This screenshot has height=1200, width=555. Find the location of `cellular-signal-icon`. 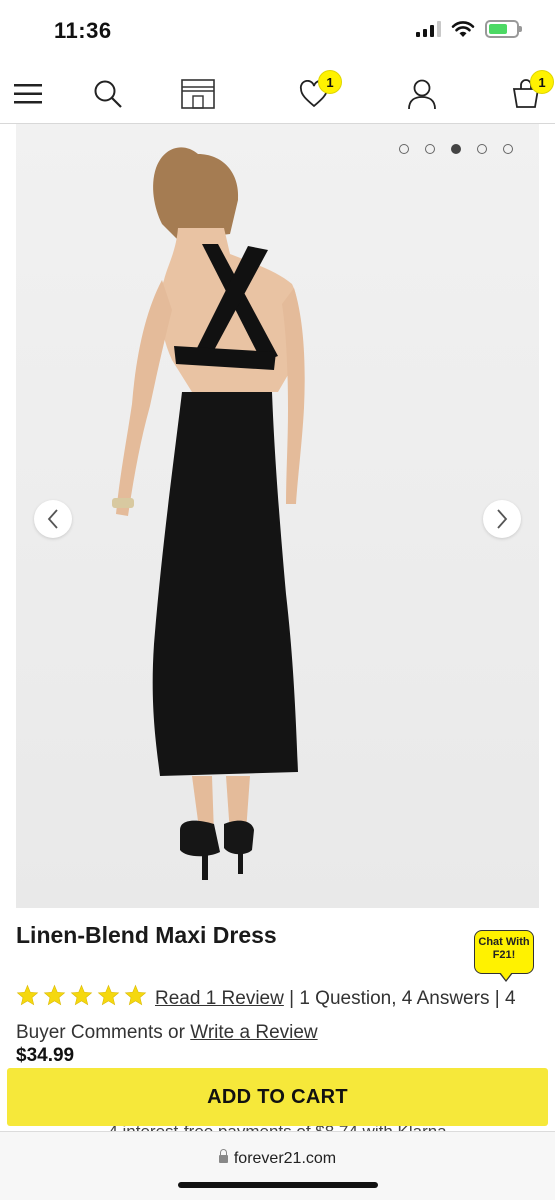

cellular-signal-icon is located at coordinates (428, 29).